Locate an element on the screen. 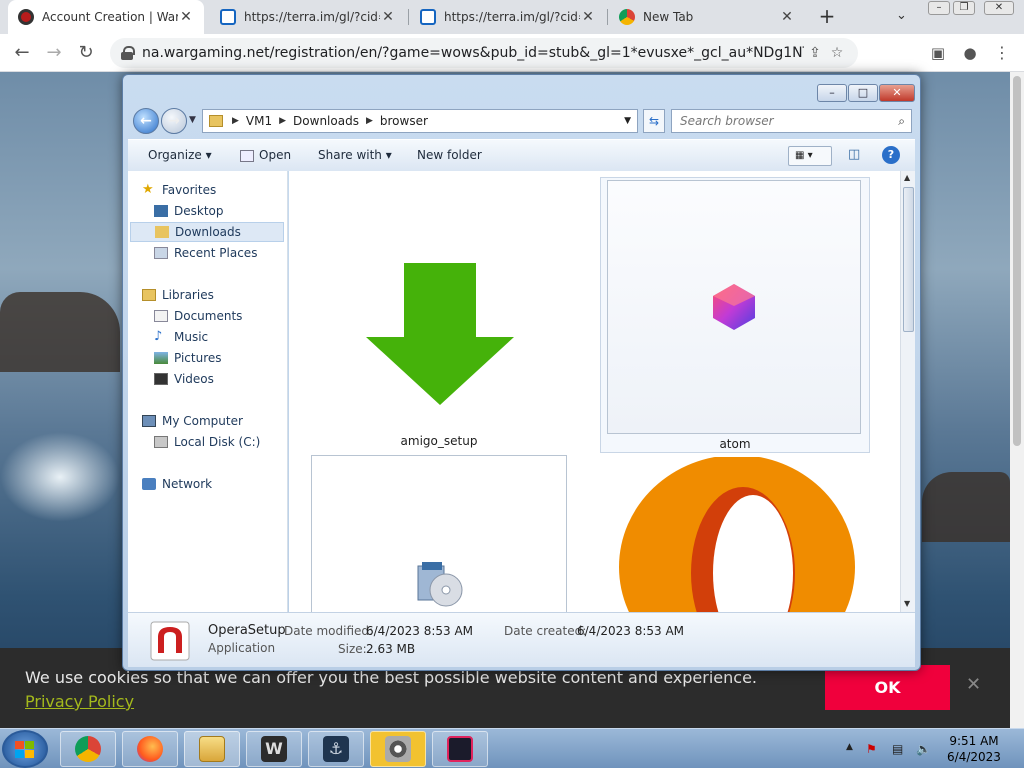 This screenshot has height=768, width=1024. tab-search-icon: ⌄ is located at coordinates (901, 15).